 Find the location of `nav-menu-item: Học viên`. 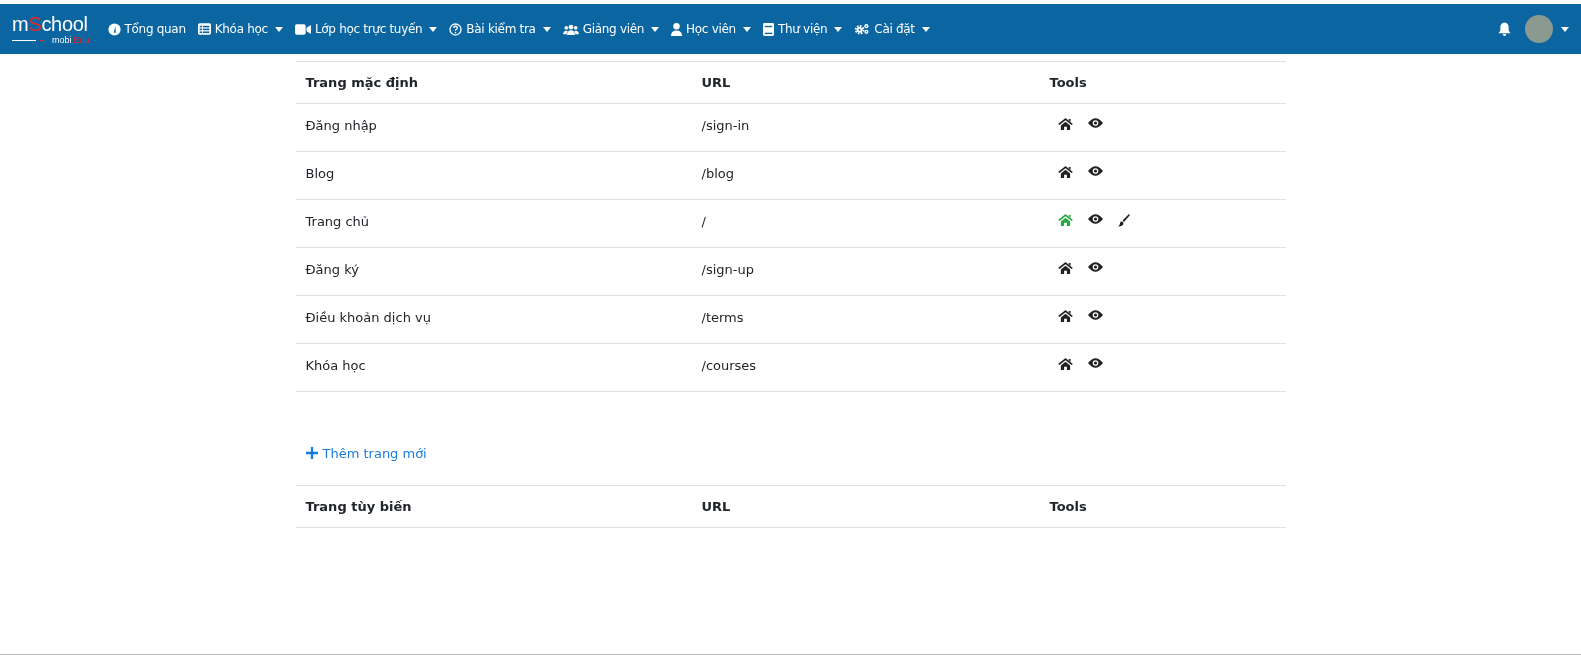

nav-menu-item: Học viên is located at coordinates (711, 29).